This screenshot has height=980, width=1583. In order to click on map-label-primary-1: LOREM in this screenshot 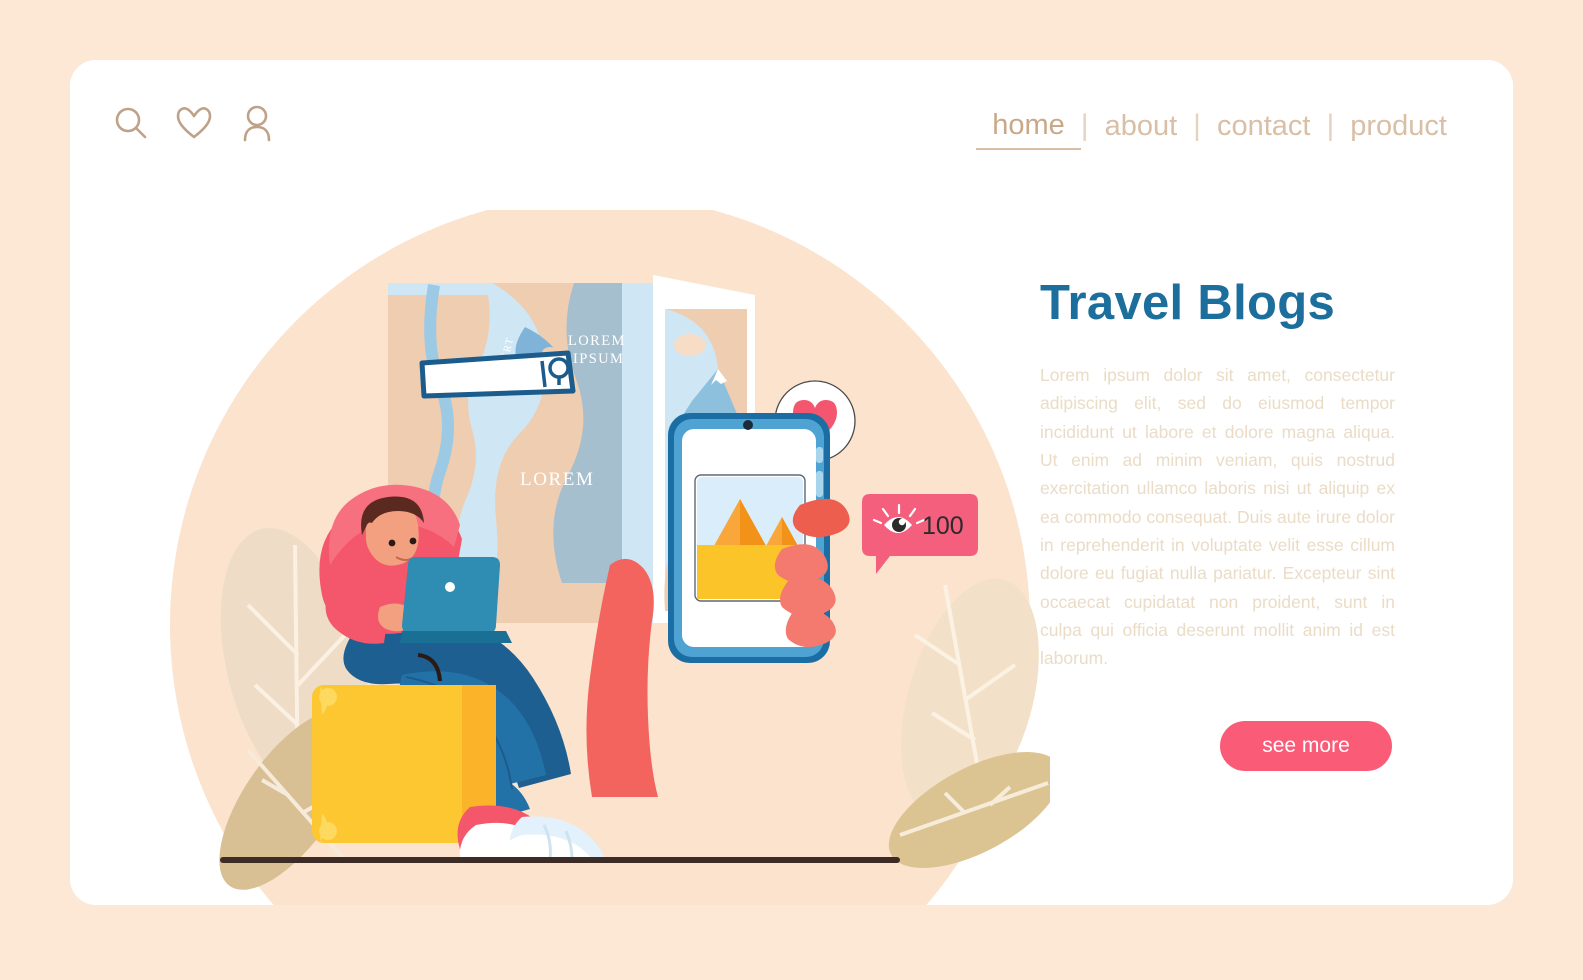, I will do `click(597, 341)`.